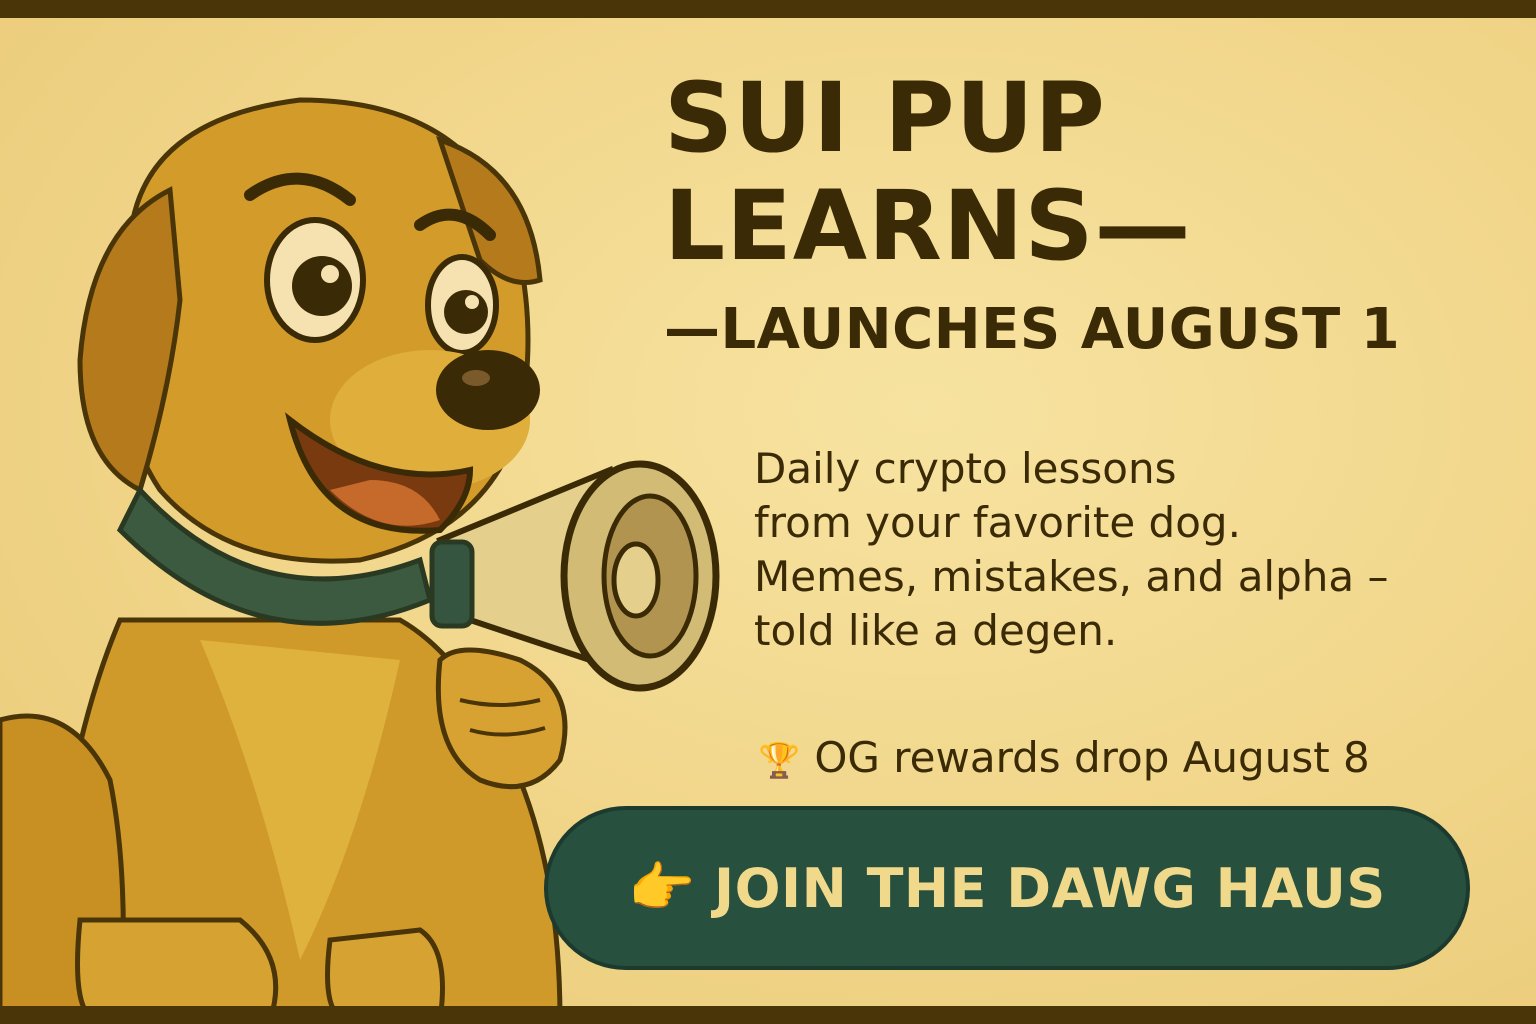 This screenshot has width=1536, height=1024. I want to click on headline-line-1: SUI PUP, so click(885, 118).